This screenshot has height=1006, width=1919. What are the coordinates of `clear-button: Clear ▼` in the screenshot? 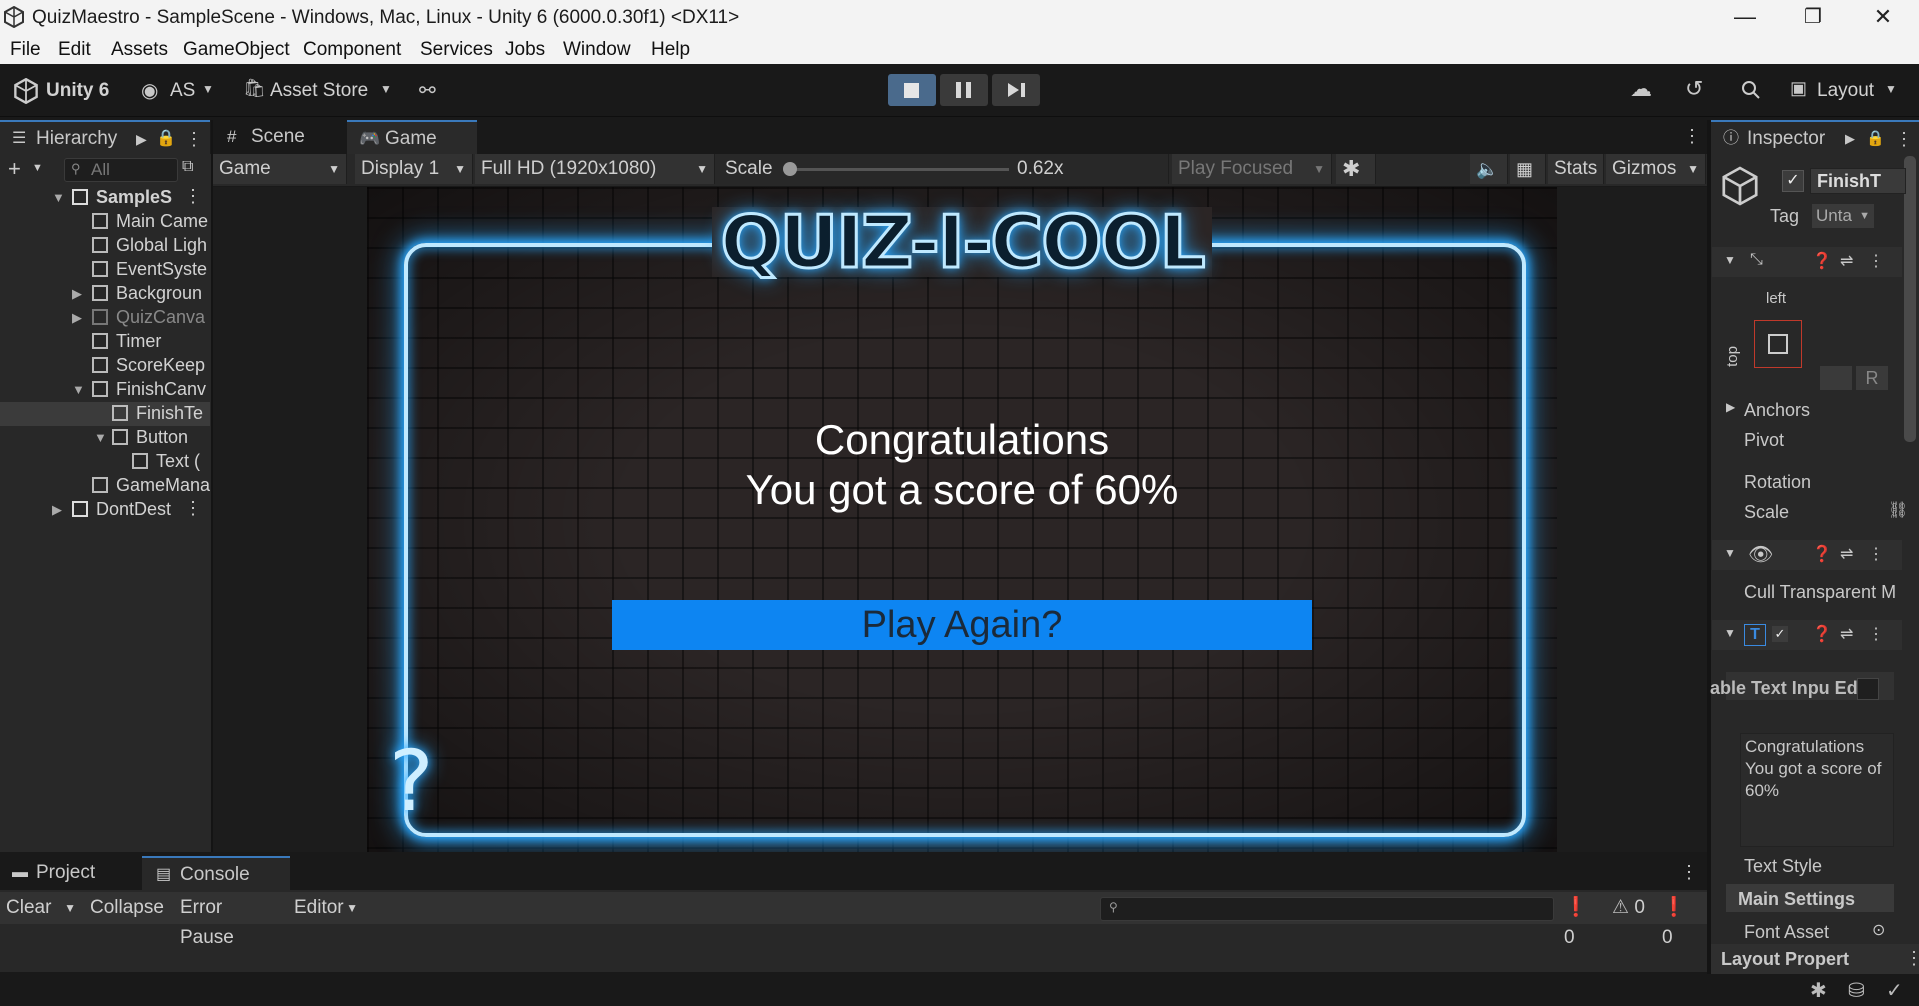 It's located at (41, 908).